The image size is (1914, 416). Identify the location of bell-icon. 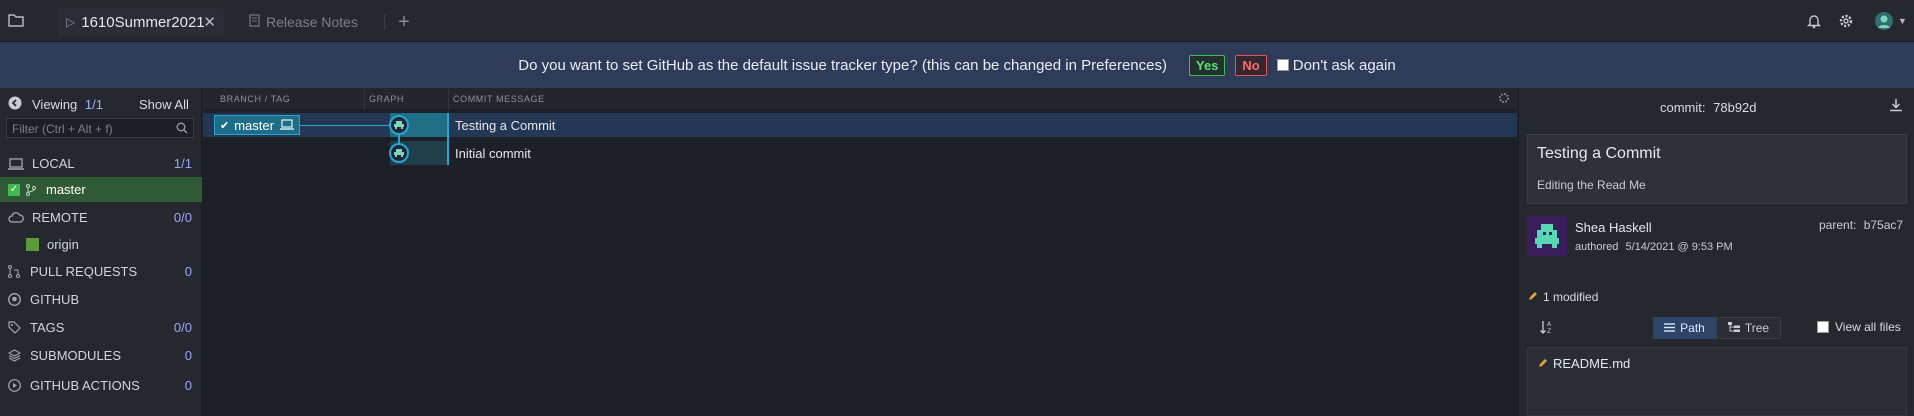
(1814, 22).